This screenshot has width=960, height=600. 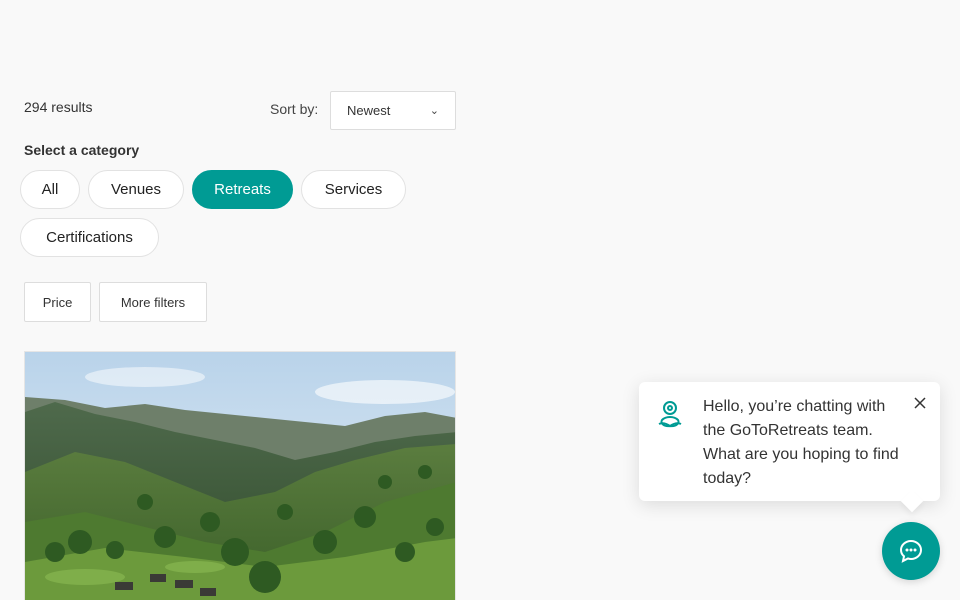 I want to click on category-label: Select a category, so click(x=82, y=150).